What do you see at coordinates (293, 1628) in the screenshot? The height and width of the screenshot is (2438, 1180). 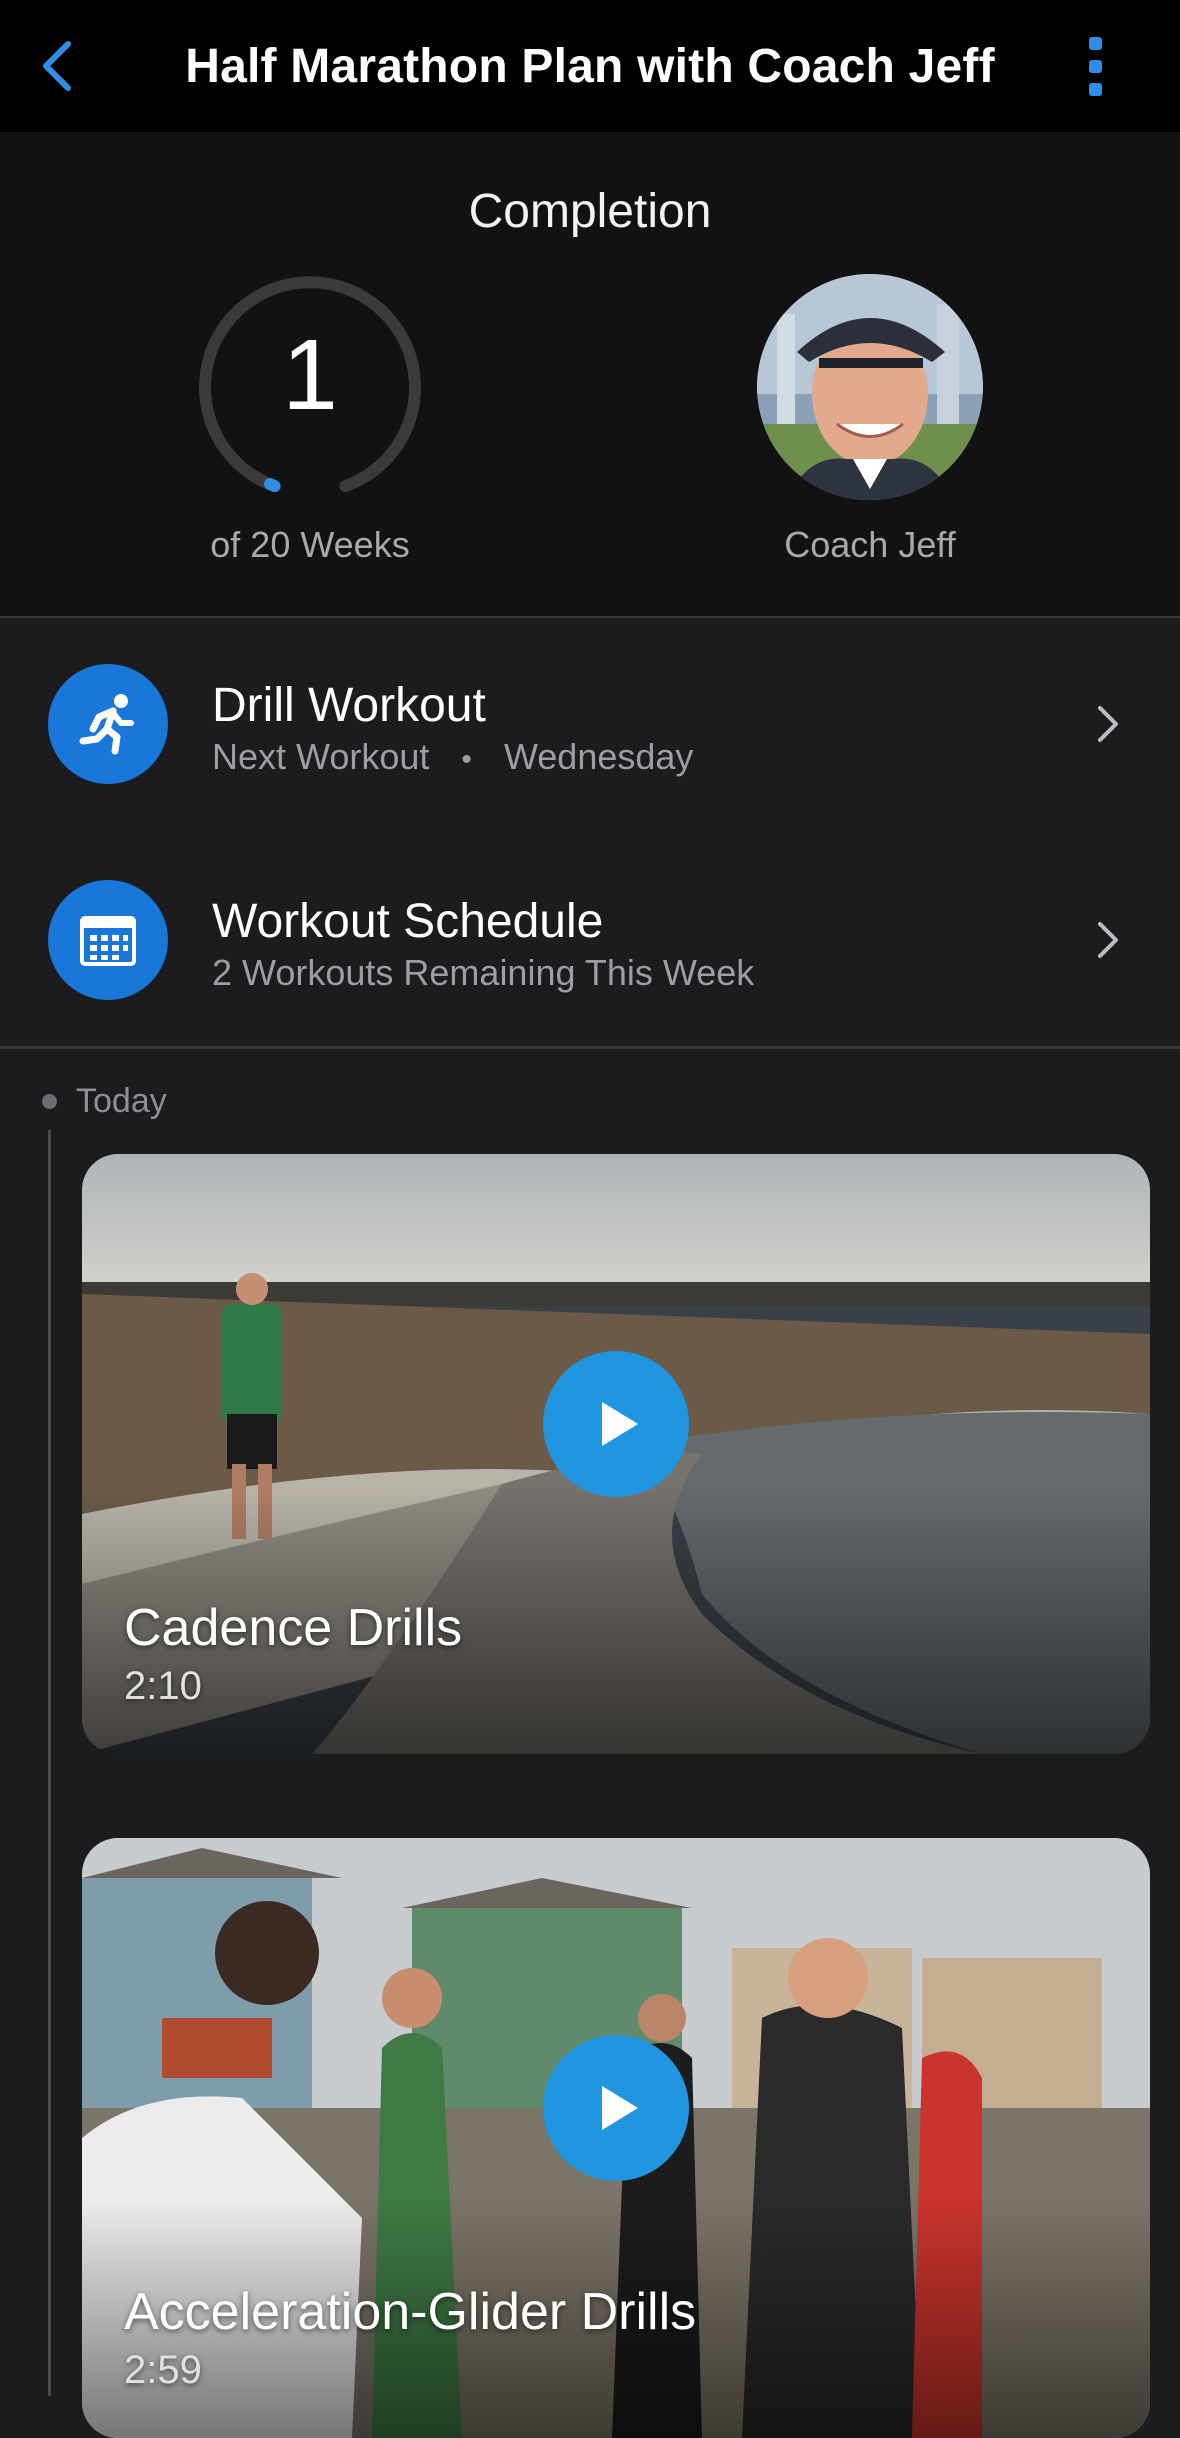 I see `video-title: Cadence Drills` at bounding box center [293, 1628].